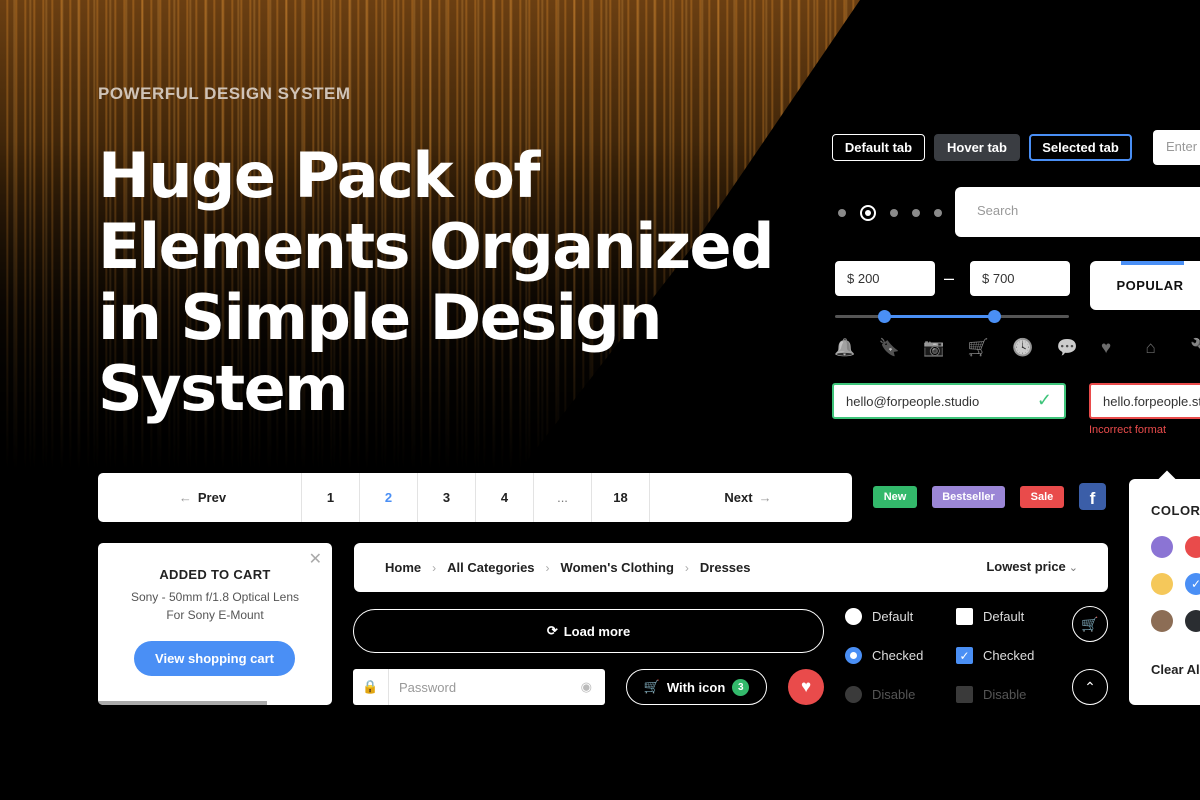 The height and width of the screenshot is (800, 1200). Describe the element at coordinates (1026, 566) in the screenshot. I see `sort-label: Lowest price` at that location.